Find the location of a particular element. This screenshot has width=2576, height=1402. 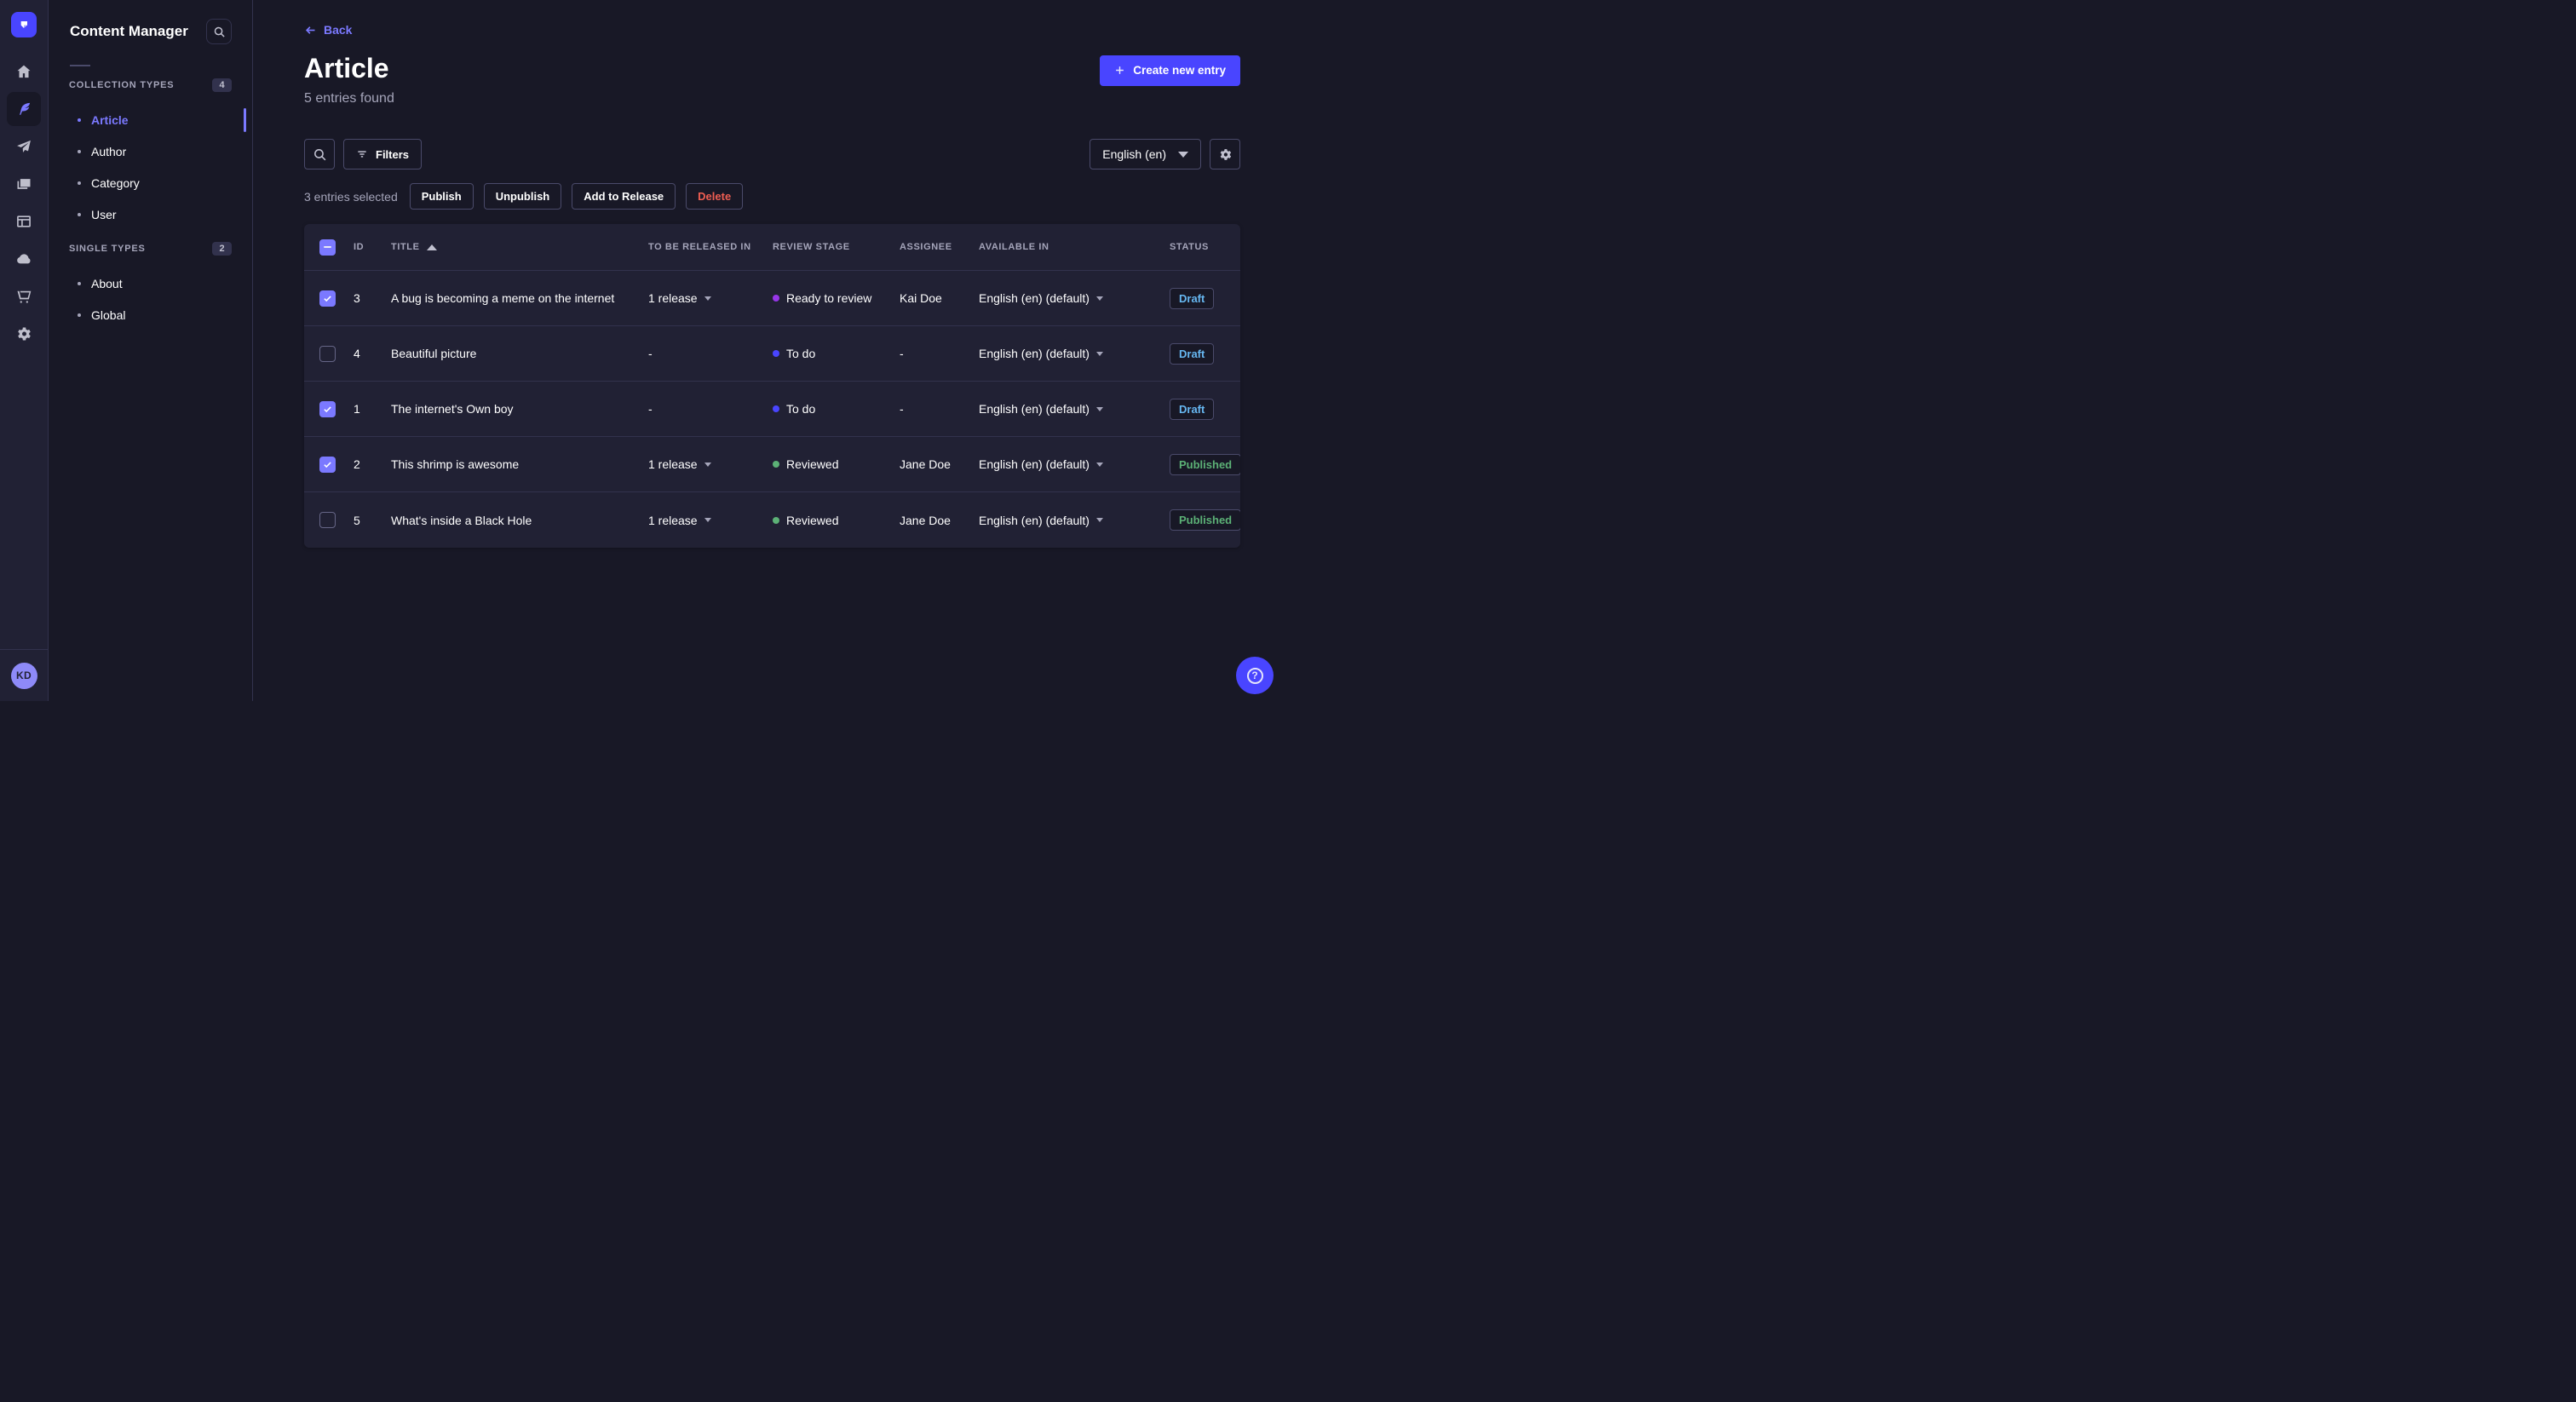

rail-nav is located at coordinates (24, 200).